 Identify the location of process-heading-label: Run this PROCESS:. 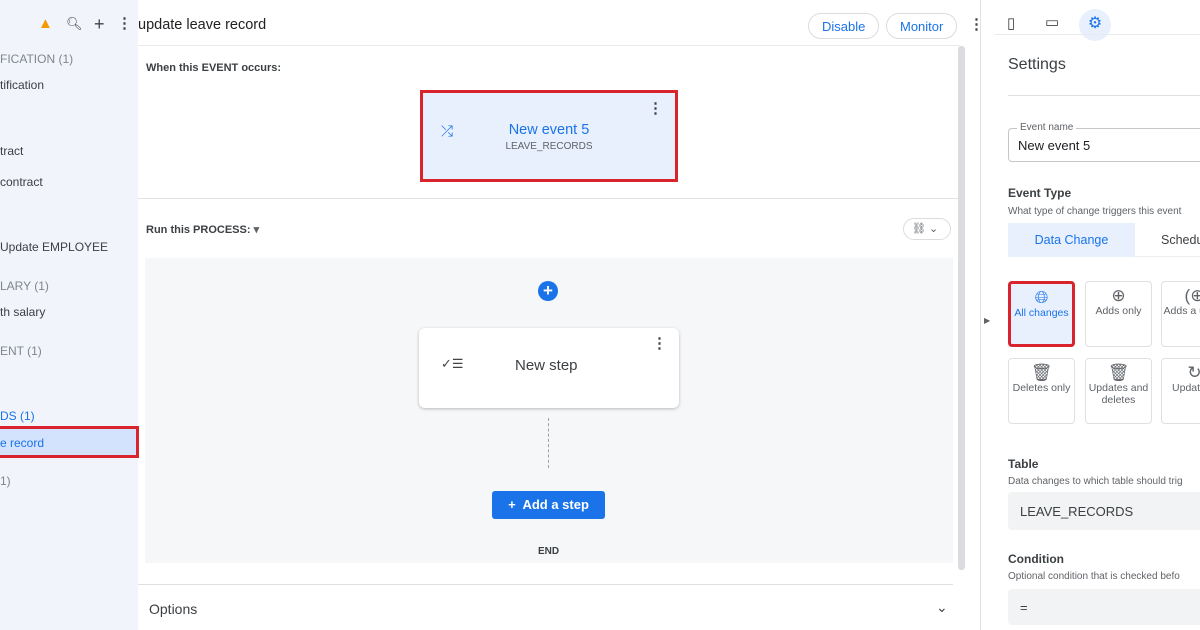
(198, 230).